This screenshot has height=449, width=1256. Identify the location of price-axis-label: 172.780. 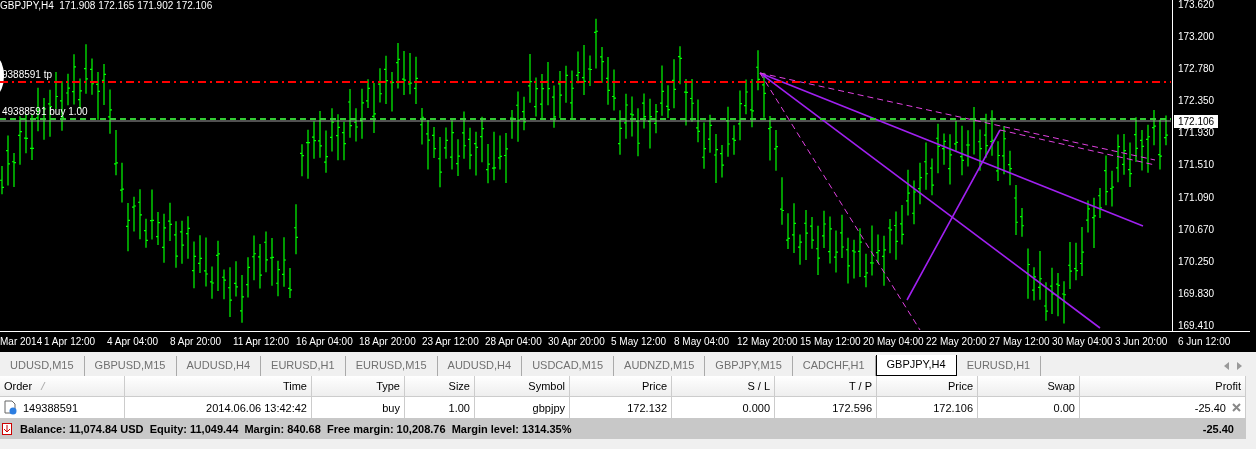
(1197, 69).